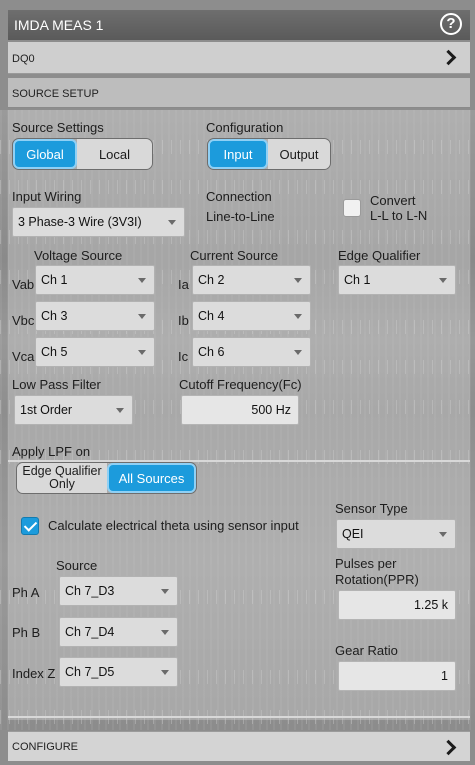 Image resolution: width=475 pixels, height=765 pixels. I want to click on sensor-type-label: Sensor Type, so click(371, 508).